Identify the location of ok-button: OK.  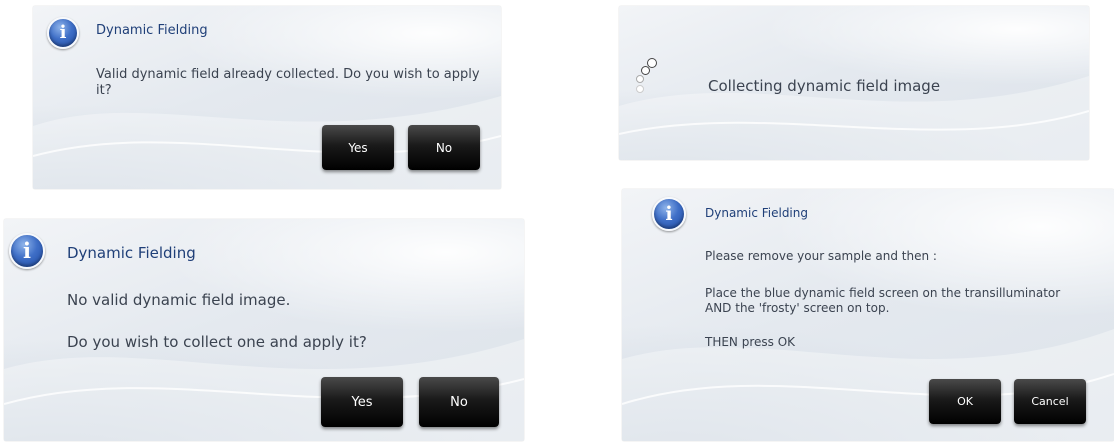
(965, 401).